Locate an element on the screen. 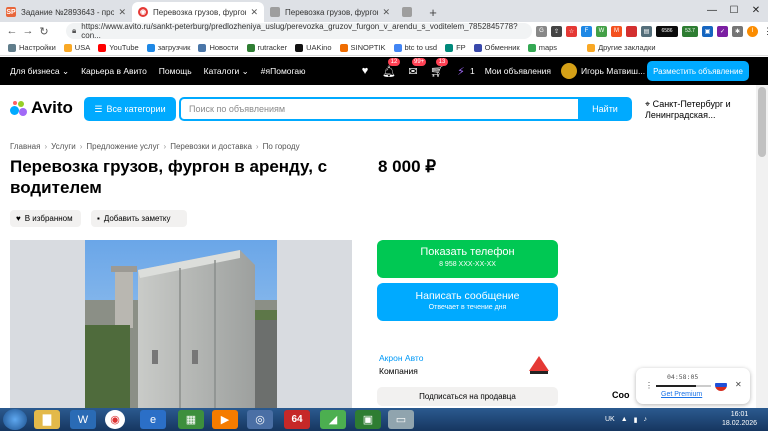  breadcrumb-item: Услуги is located at coordinates (63, 146).